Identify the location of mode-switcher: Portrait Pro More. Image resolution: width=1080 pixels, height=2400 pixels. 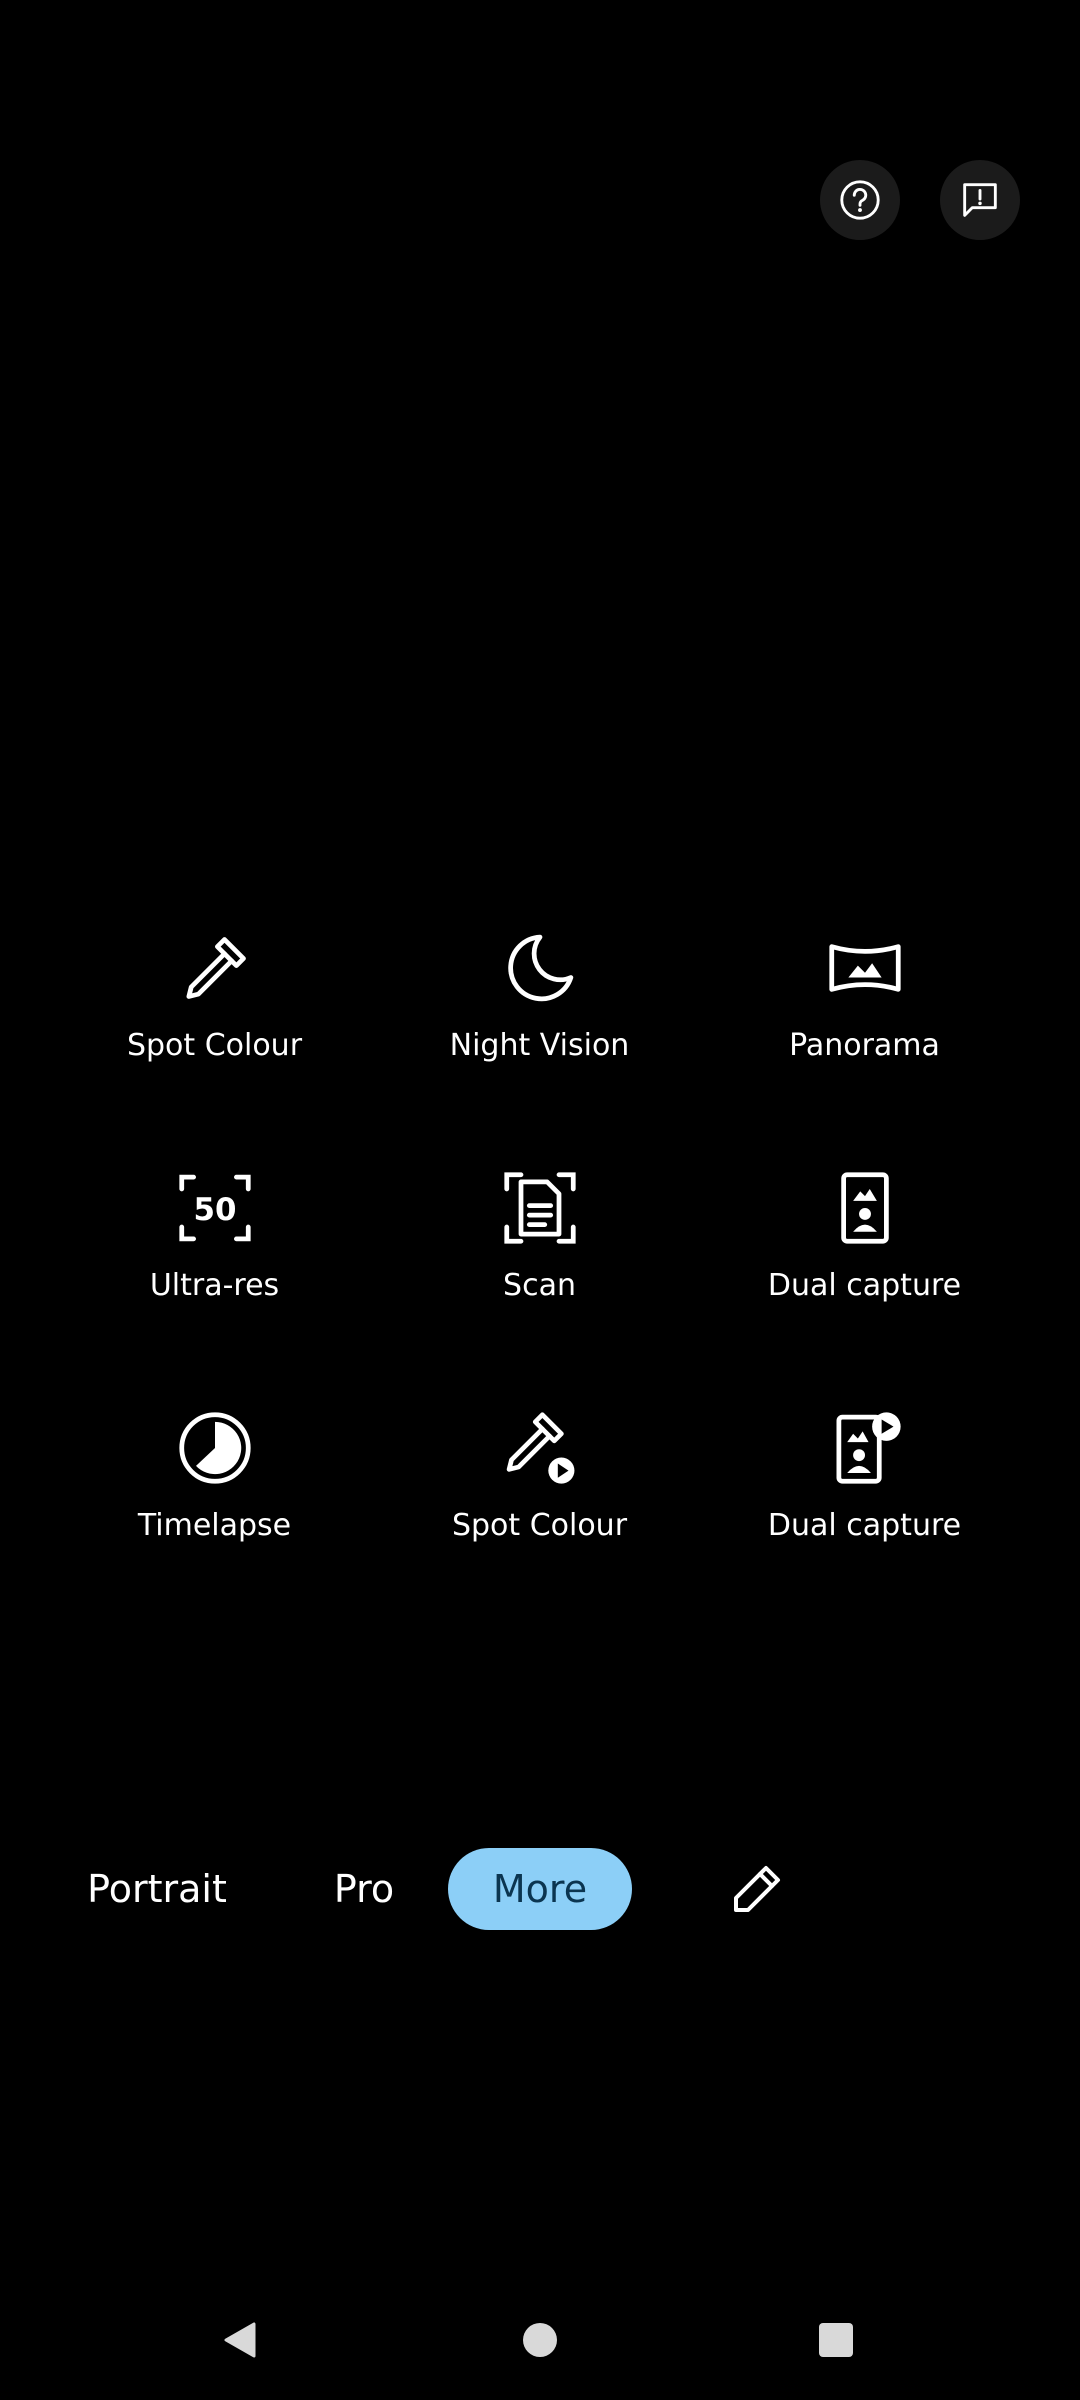
(540, 1889).